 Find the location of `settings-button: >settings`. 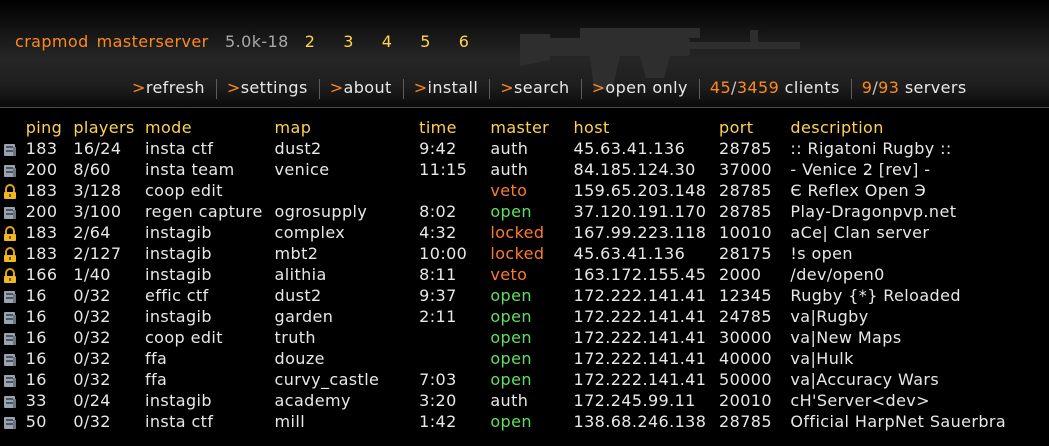

settings-button: >settings is located at coordinates (267, 87).